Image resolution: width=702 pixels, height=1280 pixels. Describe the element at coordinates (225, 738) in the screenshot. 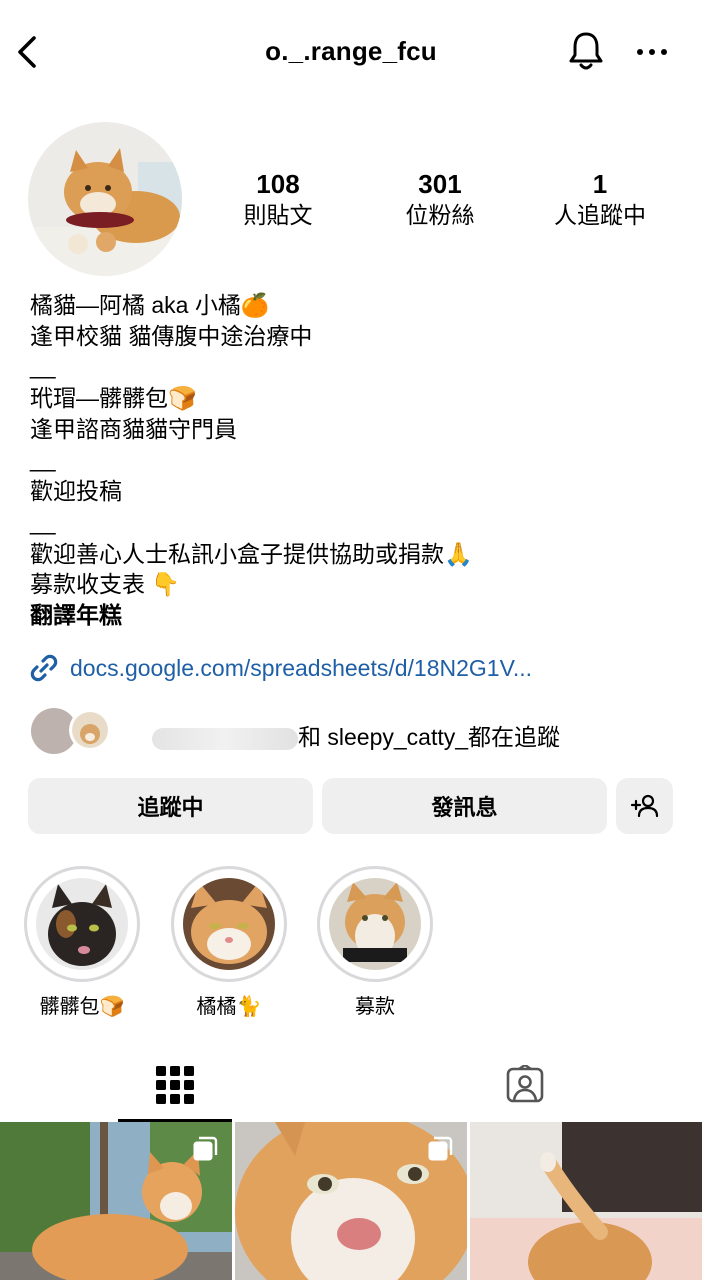

I see `blurred-username` at that location.